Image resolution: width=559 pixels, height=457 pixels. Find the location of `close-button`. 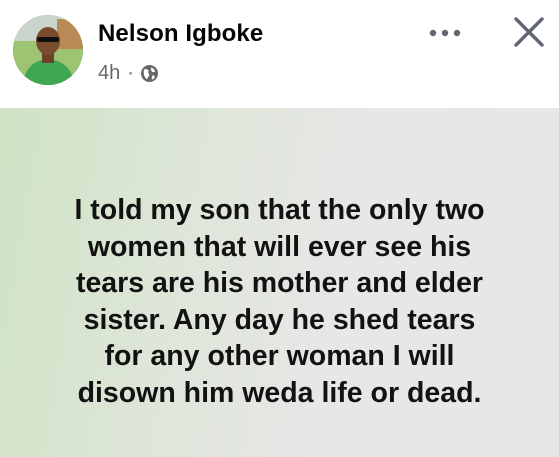

close-button is located at coordinates (529, 32).